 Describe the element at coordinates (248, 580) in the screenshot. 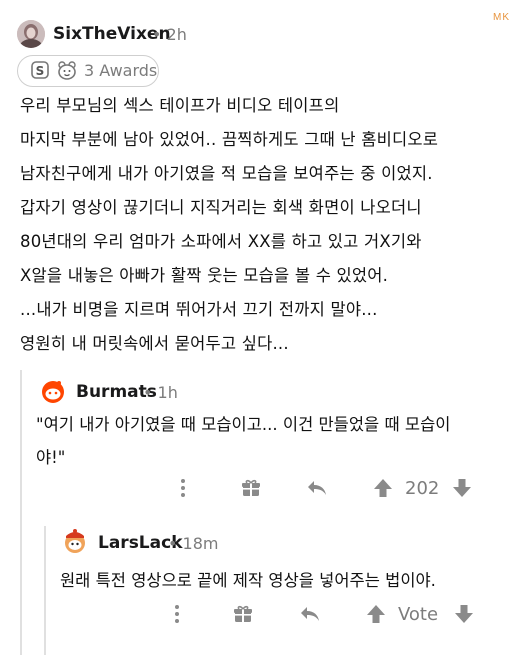

I see `reply2-line-1: 원래 특전 영상으로 끝에 제작 영상을 넣어주는 법이야.` at that location.